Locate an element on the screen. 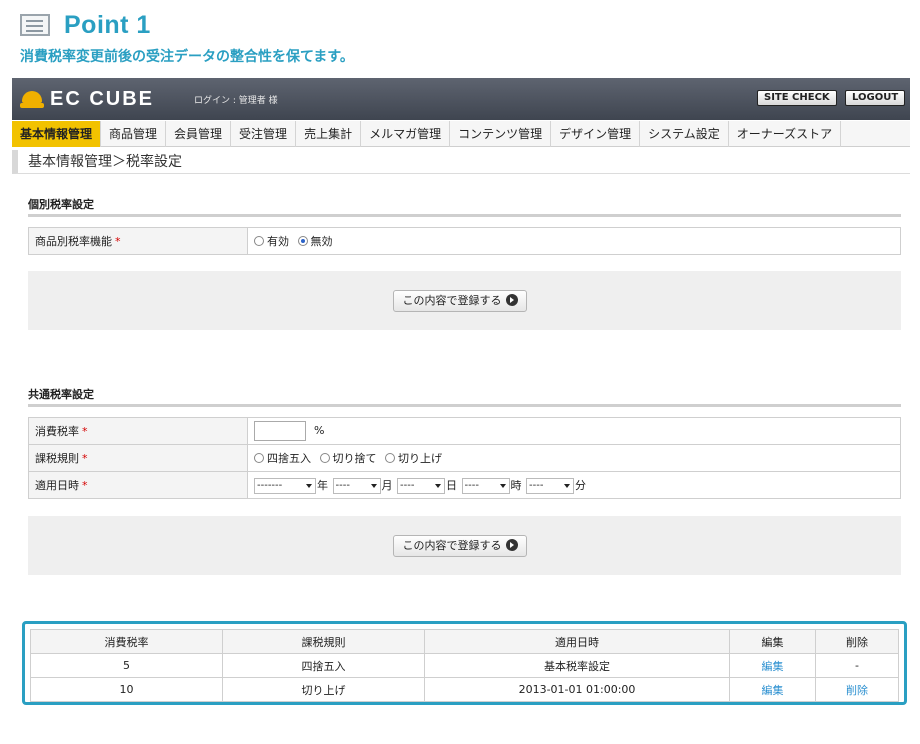  nav-item-mailmagazine: メルマガ管理 is located at coordinates (406, 134).